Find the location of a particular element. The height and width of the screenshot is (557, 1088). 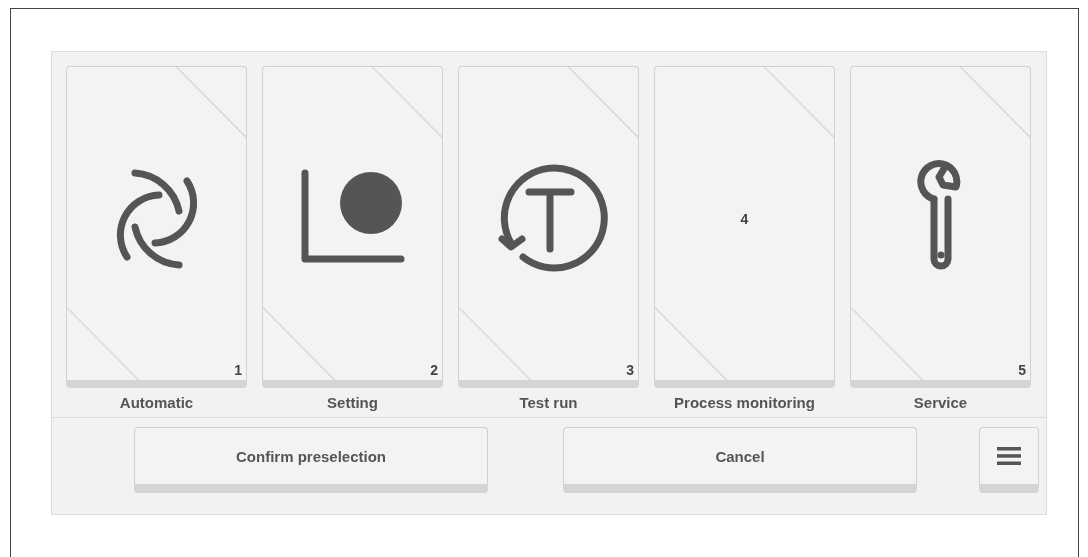

mode-tile: 4 is located at coordinates (744, 227).